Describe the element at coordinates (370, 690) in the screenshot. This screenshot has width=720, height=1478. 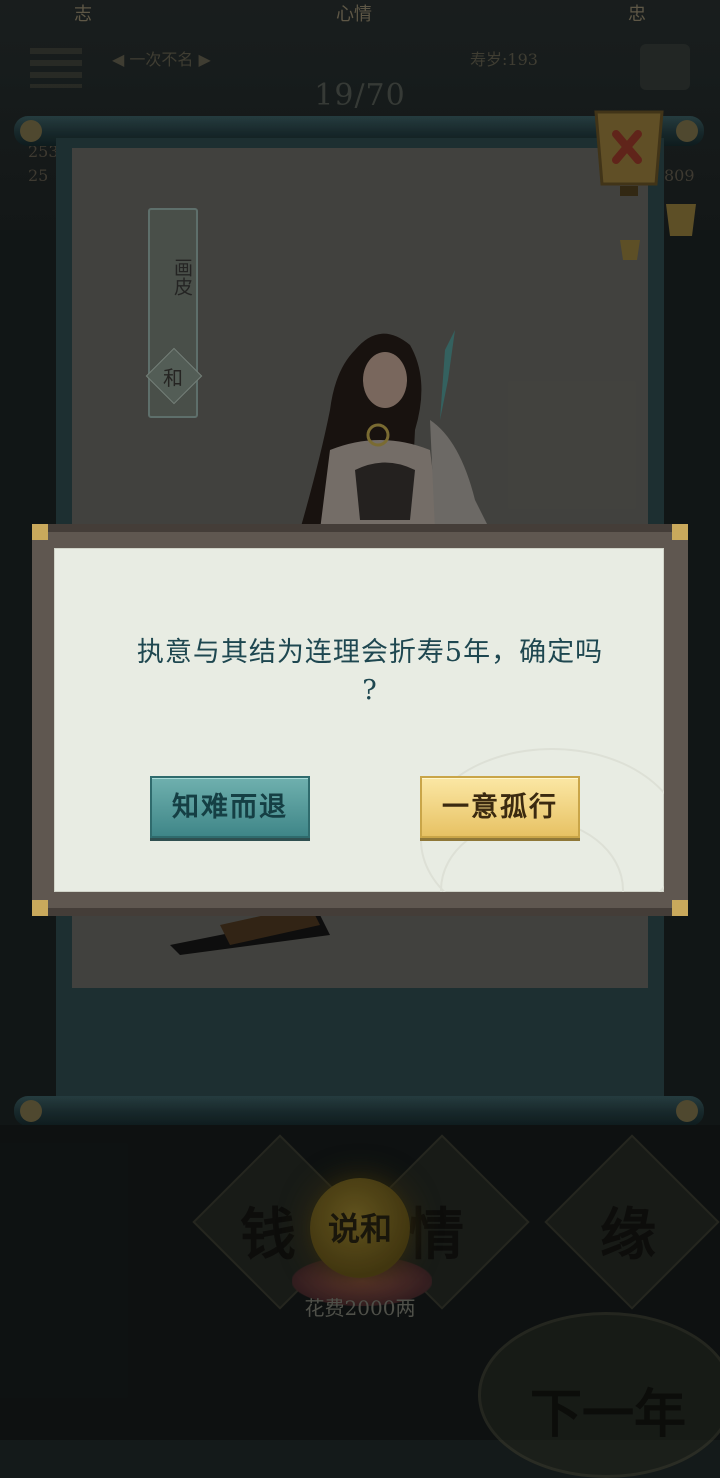
I see `dialog-message-line2: ?` at that location.